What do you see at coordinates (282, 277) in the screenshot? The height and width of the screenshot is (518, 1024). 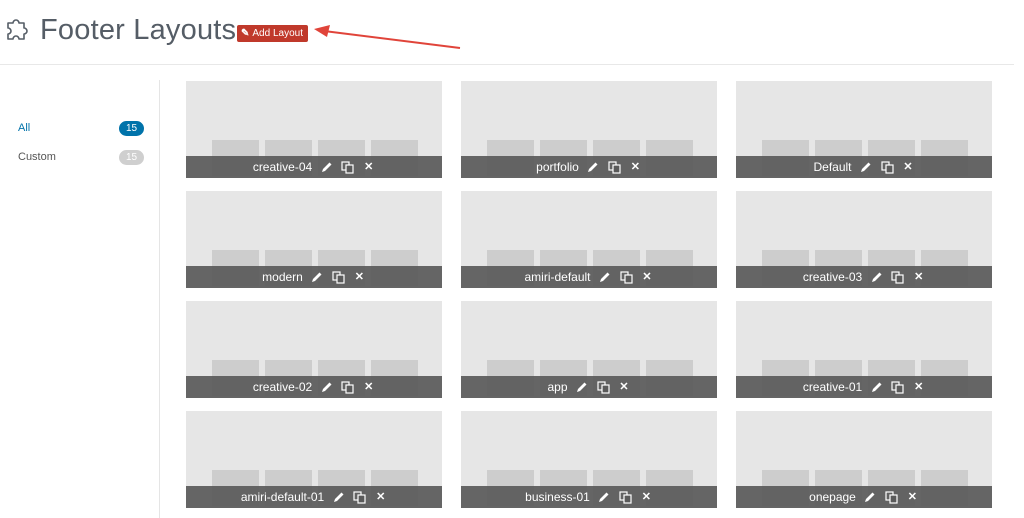 I see `layout-name: modern` at bounding box center [282, 277].